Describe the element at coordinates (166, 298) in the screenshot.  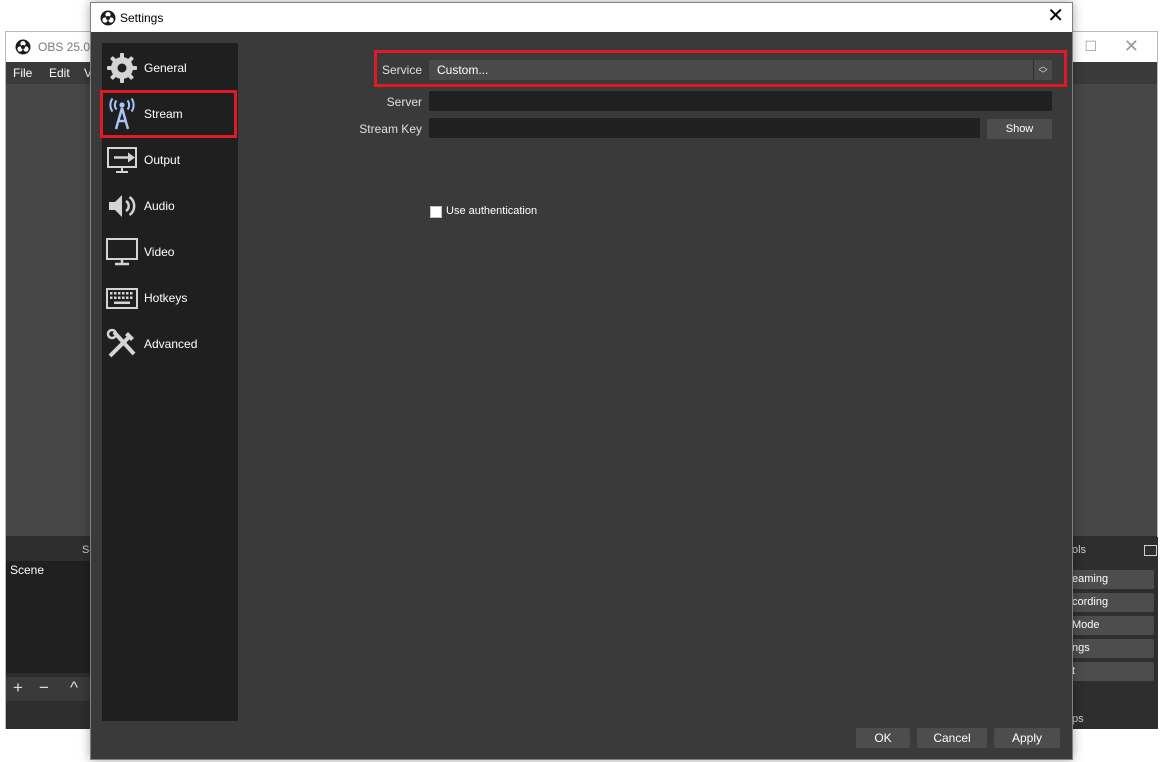
I see `sidebar-label-hotkeys: Hotkeys` at that location.